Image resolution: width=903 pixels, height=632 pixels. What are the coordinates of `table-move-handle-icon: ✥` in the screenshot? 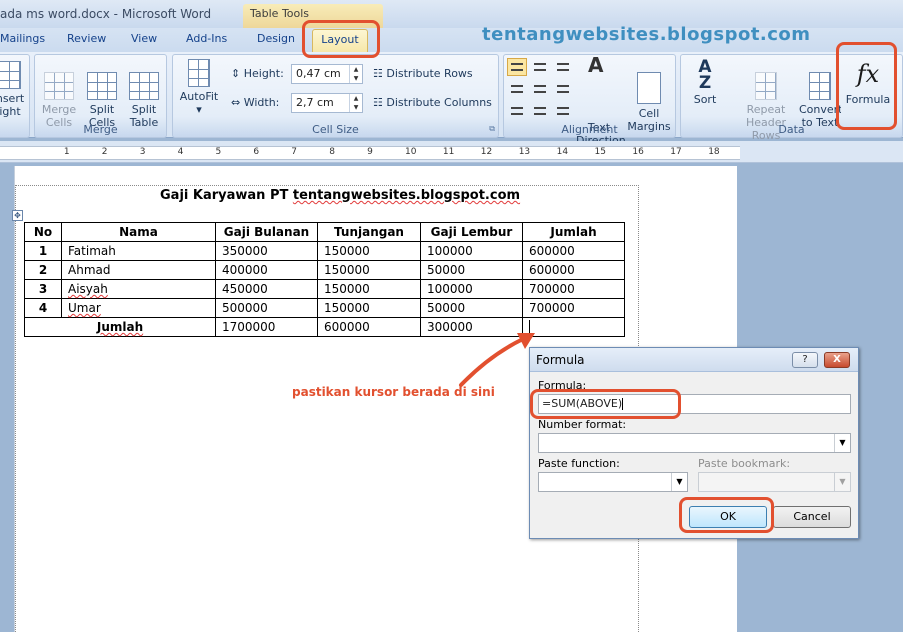 It's located at (17, 215).